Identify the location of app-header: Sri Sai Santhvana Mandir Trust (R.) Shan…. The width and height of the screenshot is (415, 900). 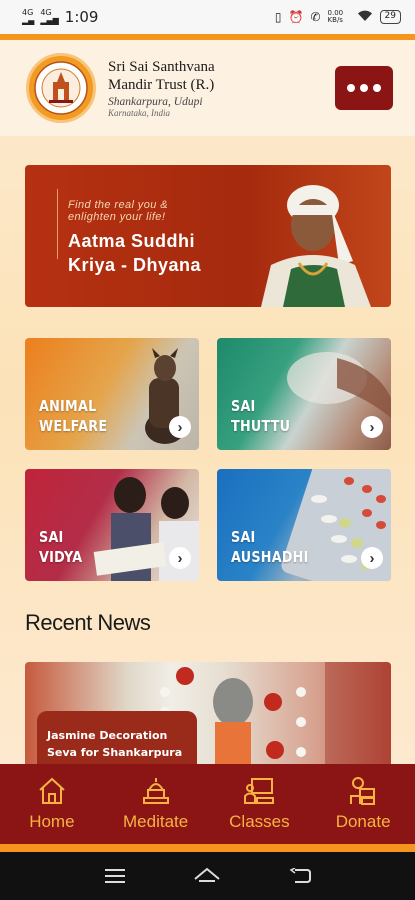
(207, 88).